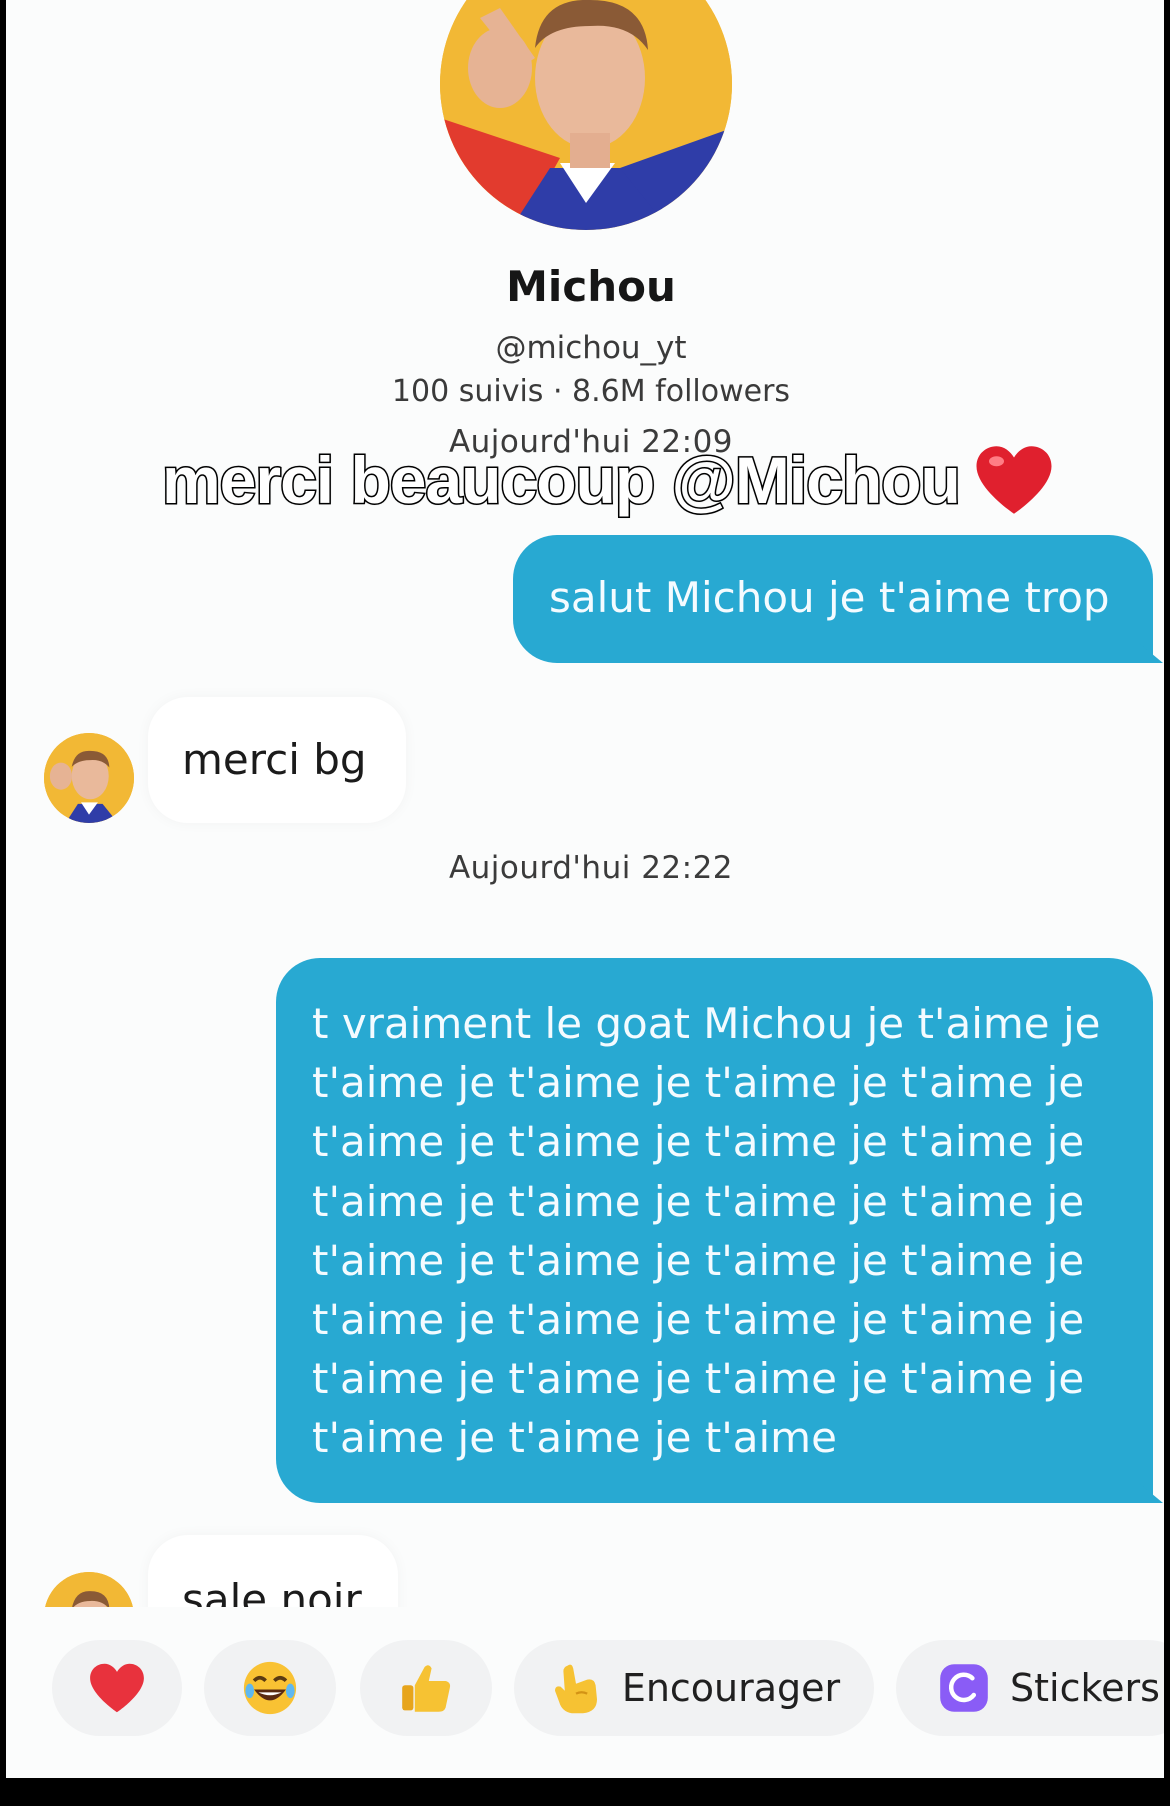  Describe the element at coordinates (829, 597) in the screenshot. I see `message-text: salut Michou je t'aime trop` at that location.